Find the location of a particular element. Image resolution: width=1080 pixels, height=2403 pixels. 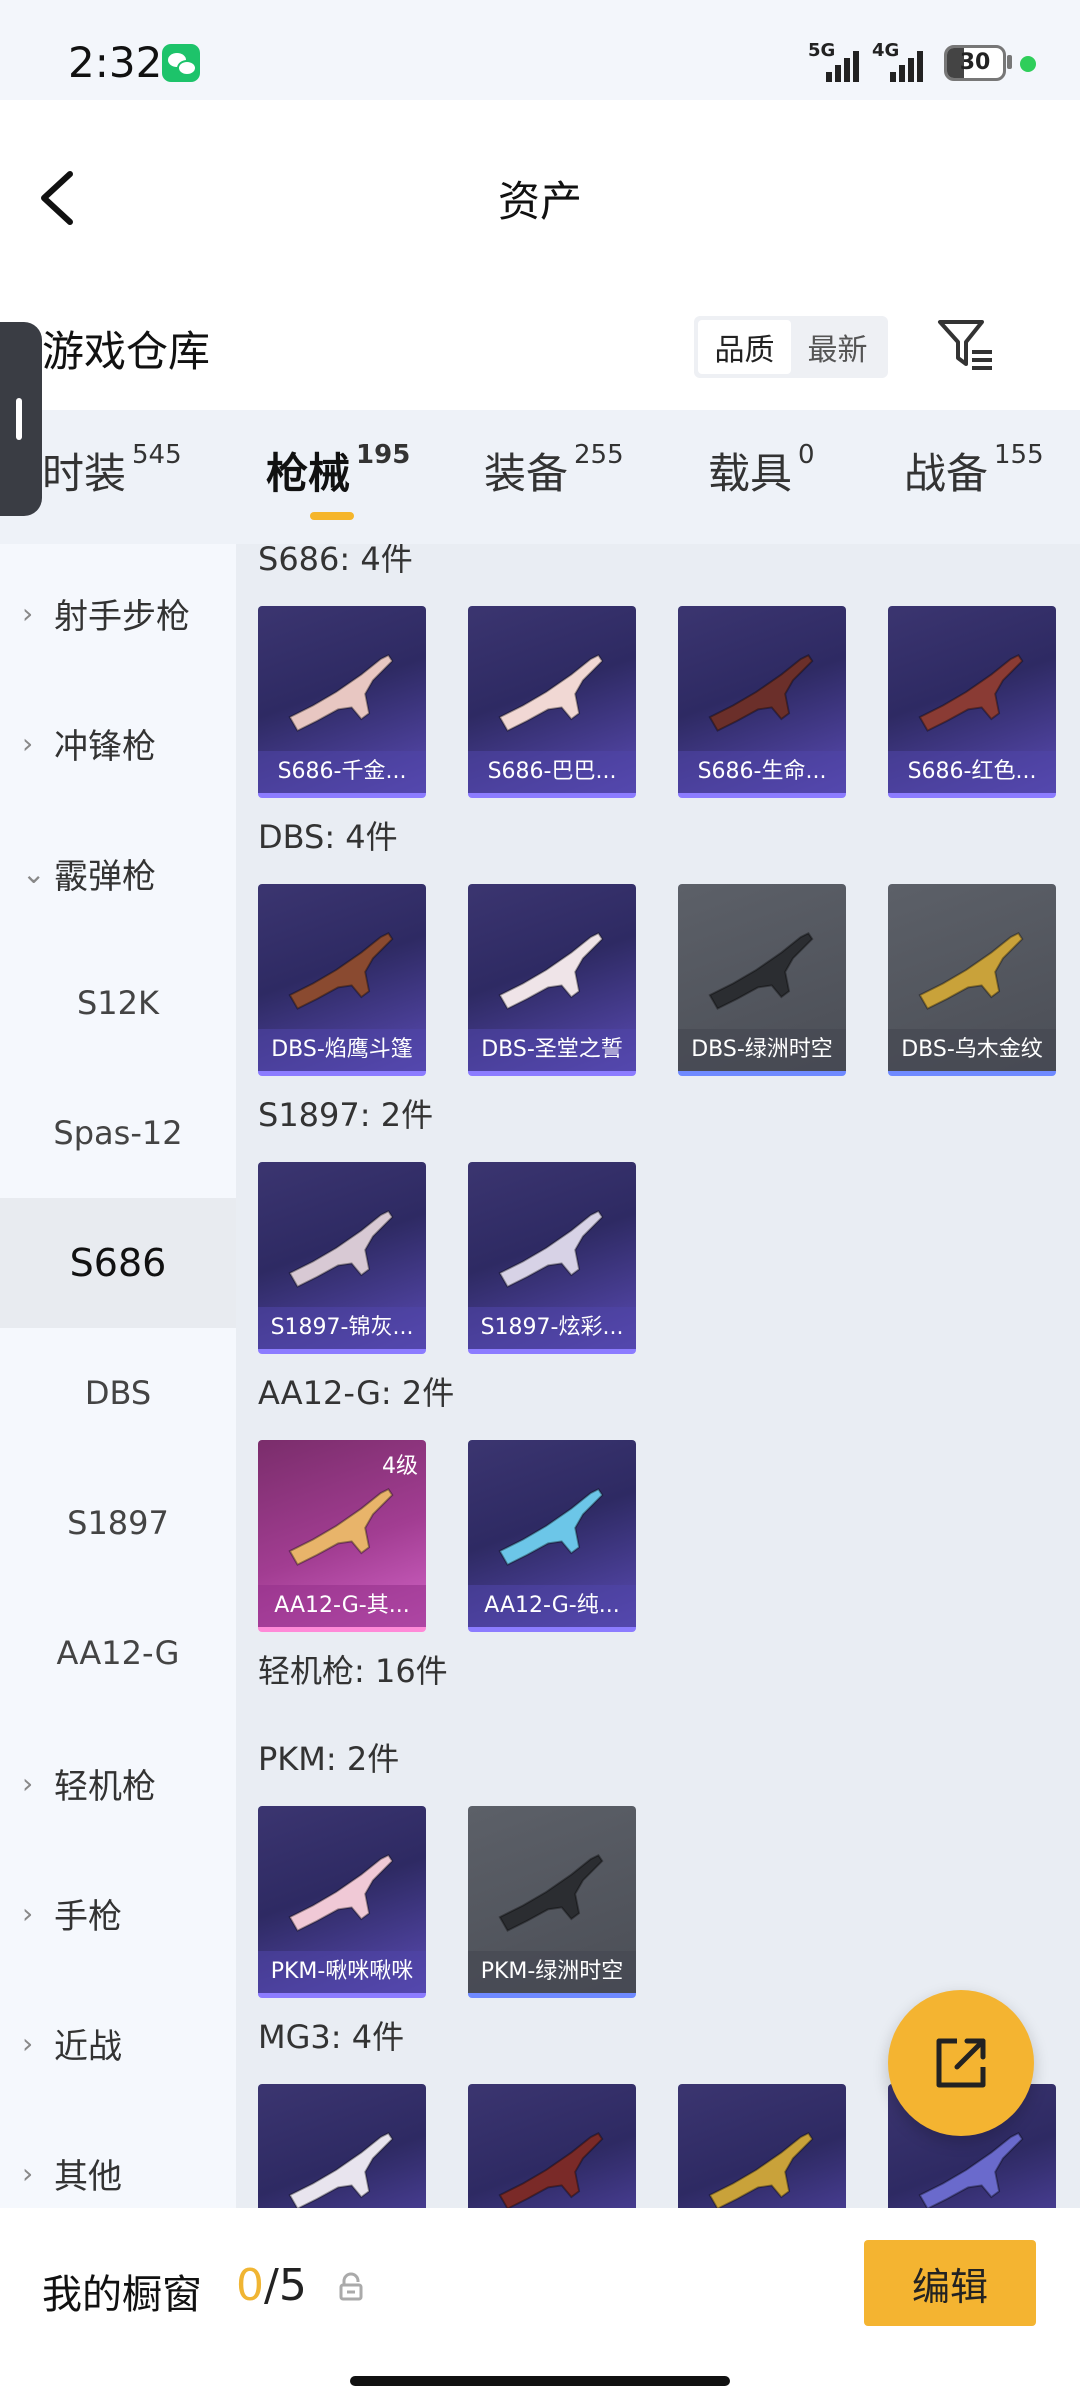

sort-quality: 品质 is located at coordinates (744, 347).